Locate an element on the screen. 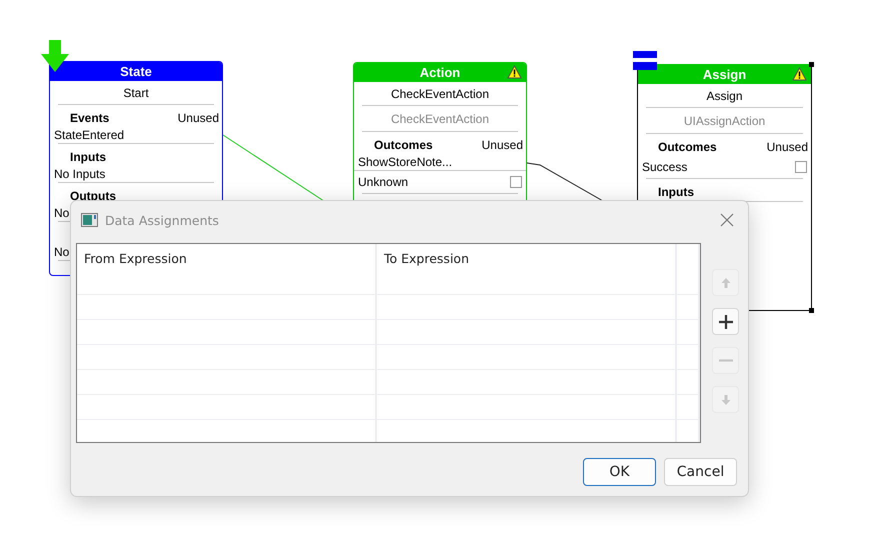 The image size is (872, 537). node-type: CheckEventAction is located at coordinates (440, 119).